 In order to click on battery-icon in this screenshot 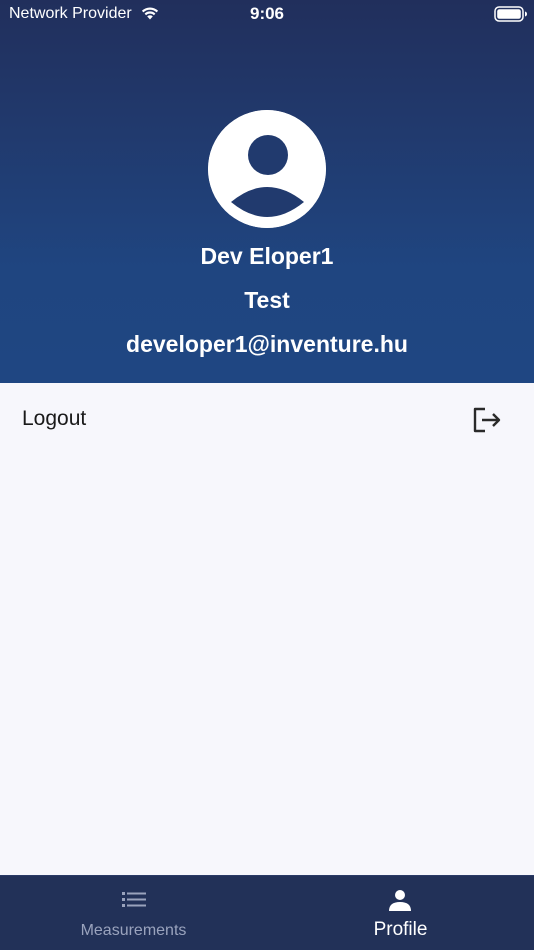, I will do `click(510, 14)`.